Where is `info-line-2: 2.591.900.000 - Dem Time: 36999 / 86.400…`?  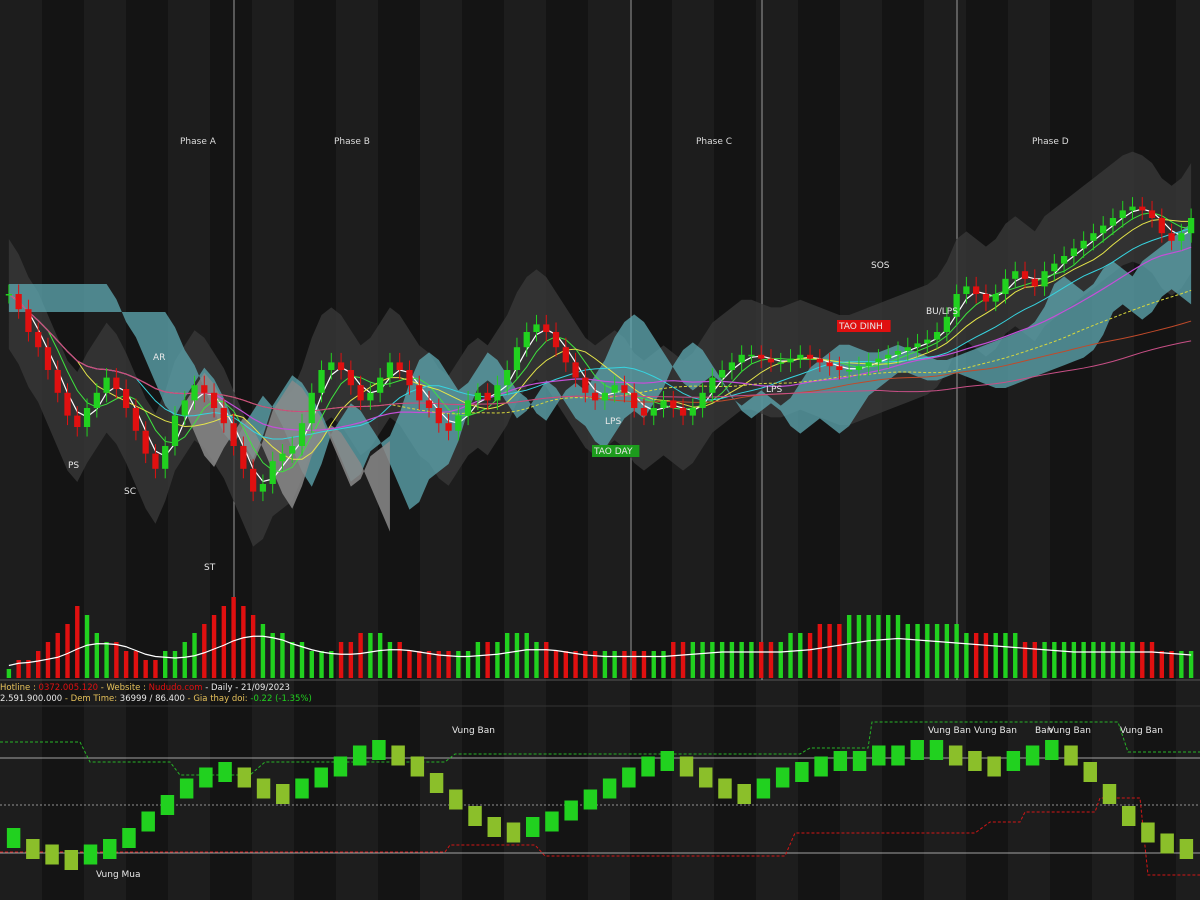 info-line-2: 2.591.900.000 - Dem Time: 36999 / 86.400… is located at coordinates (156, 699).